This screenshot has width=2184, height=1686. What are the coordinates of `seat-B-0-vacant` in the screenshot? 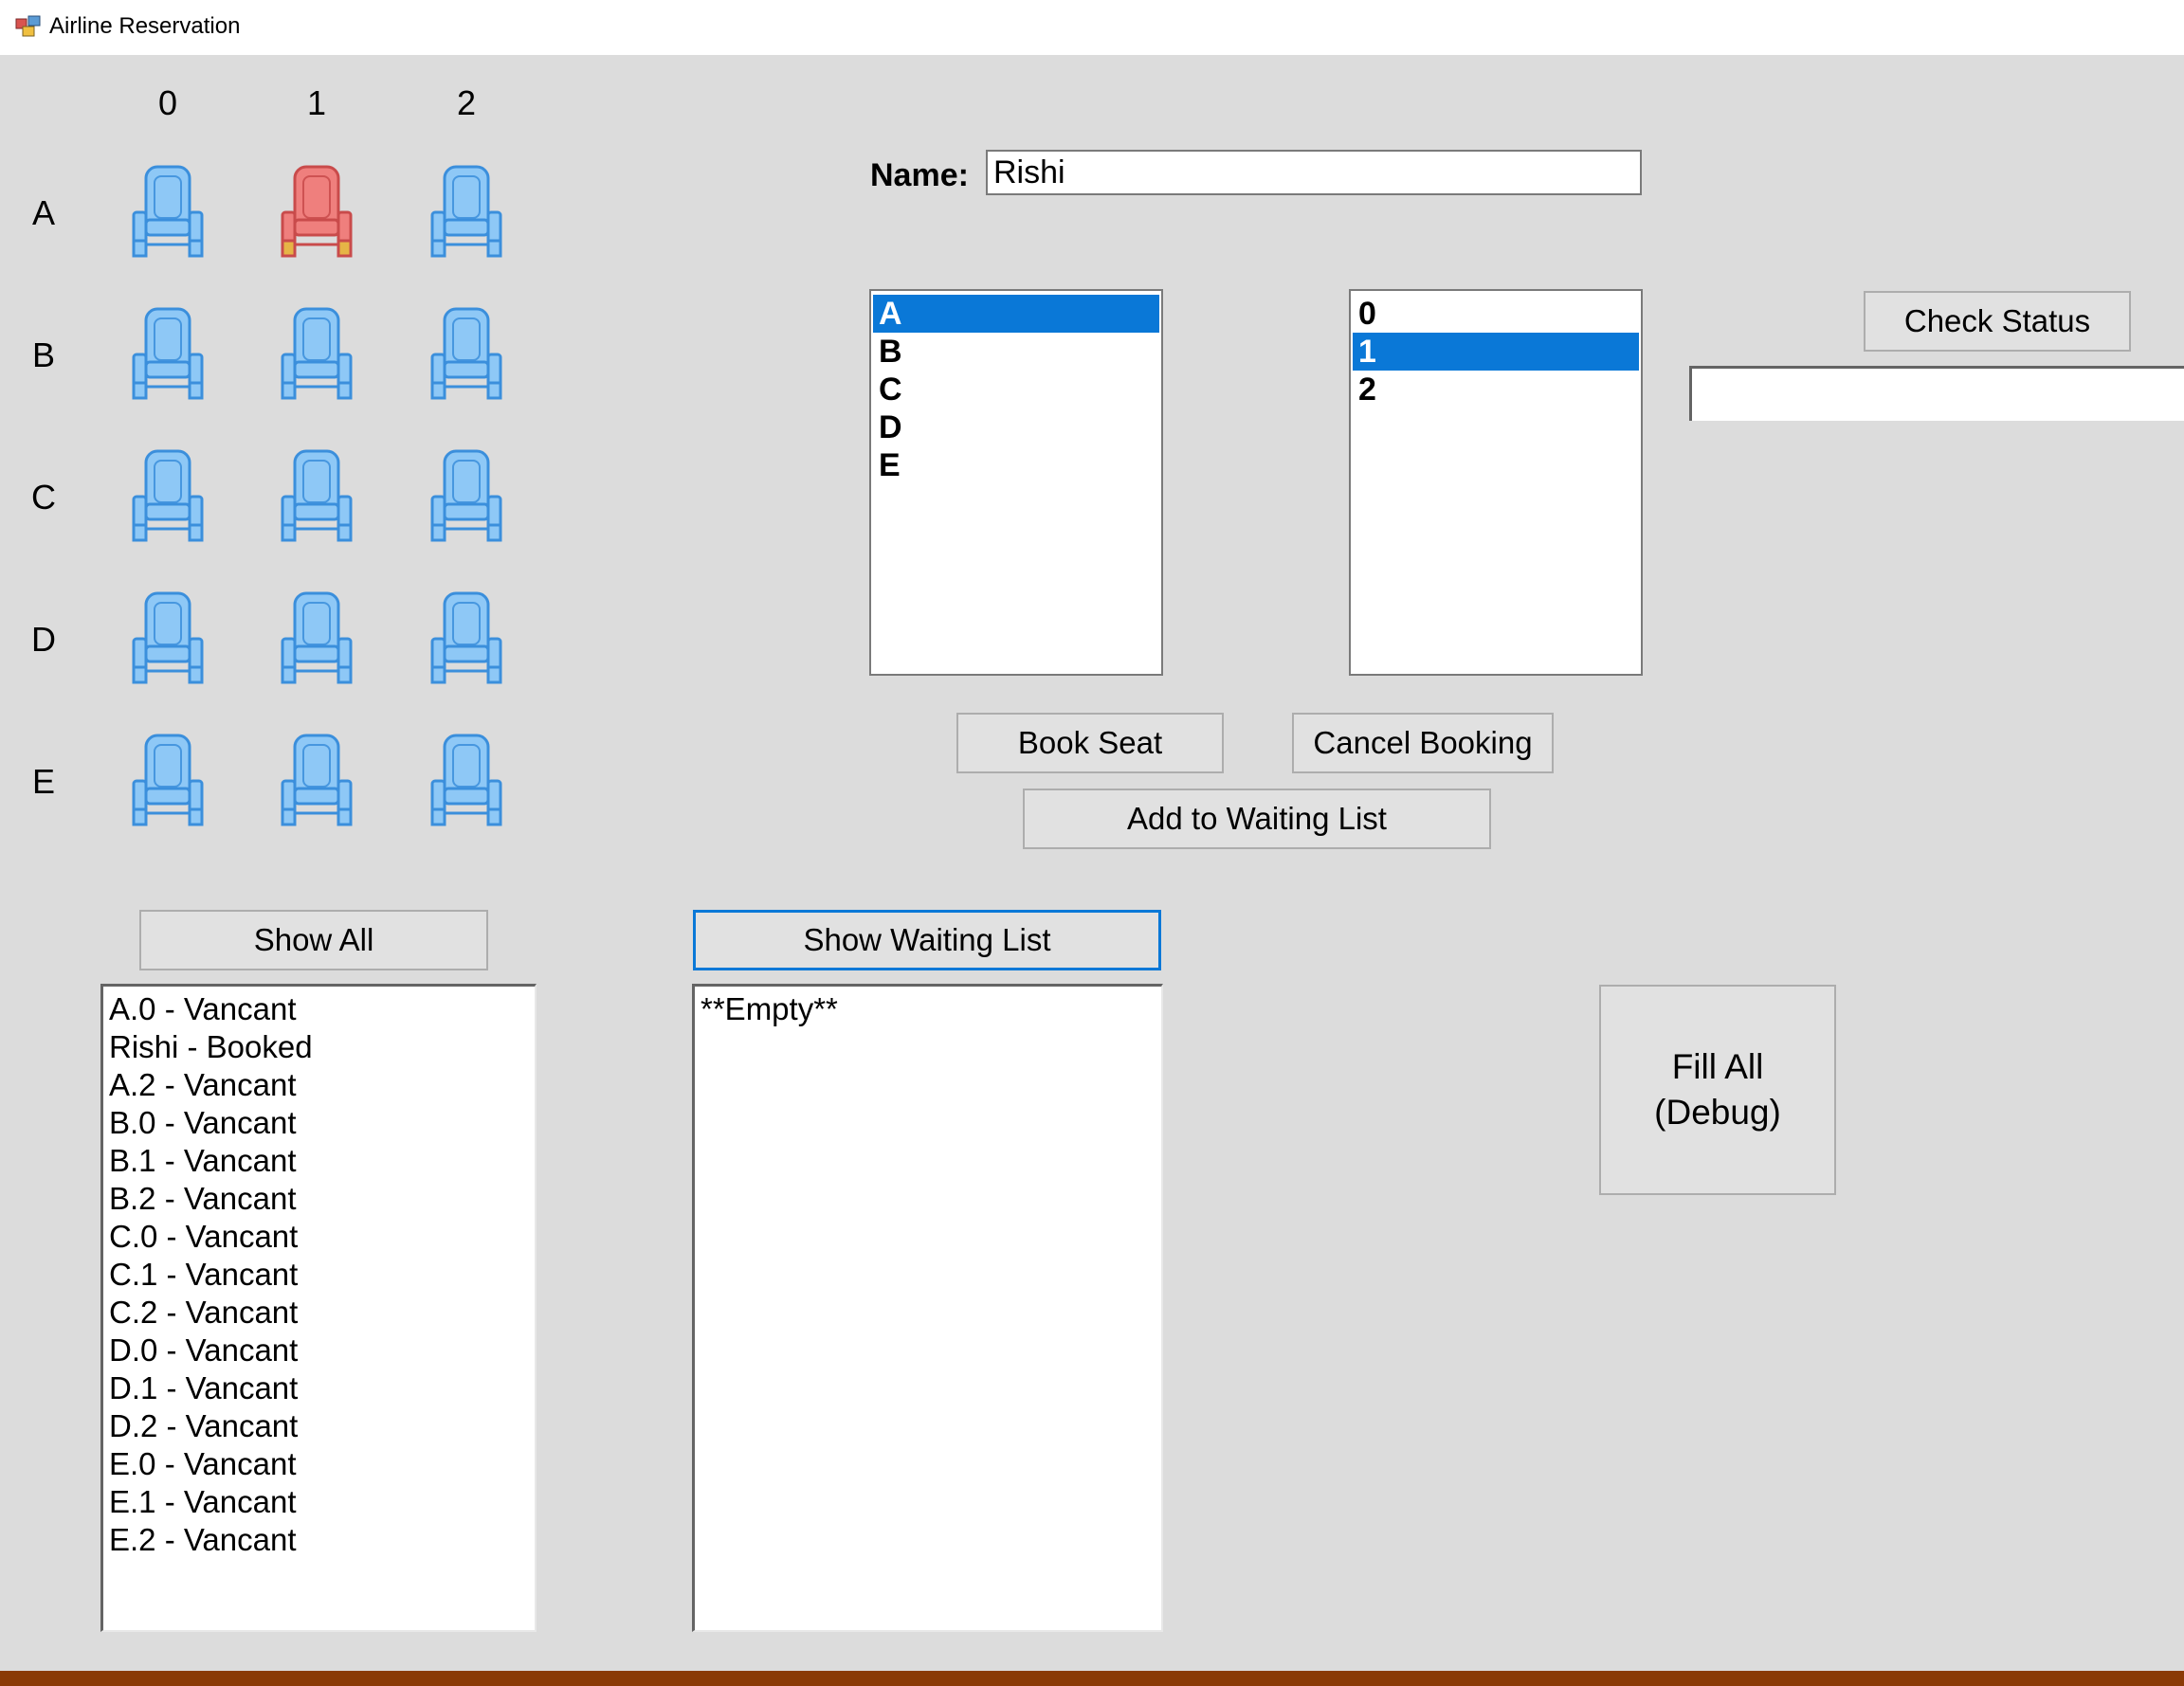 It's located at (168, 352).